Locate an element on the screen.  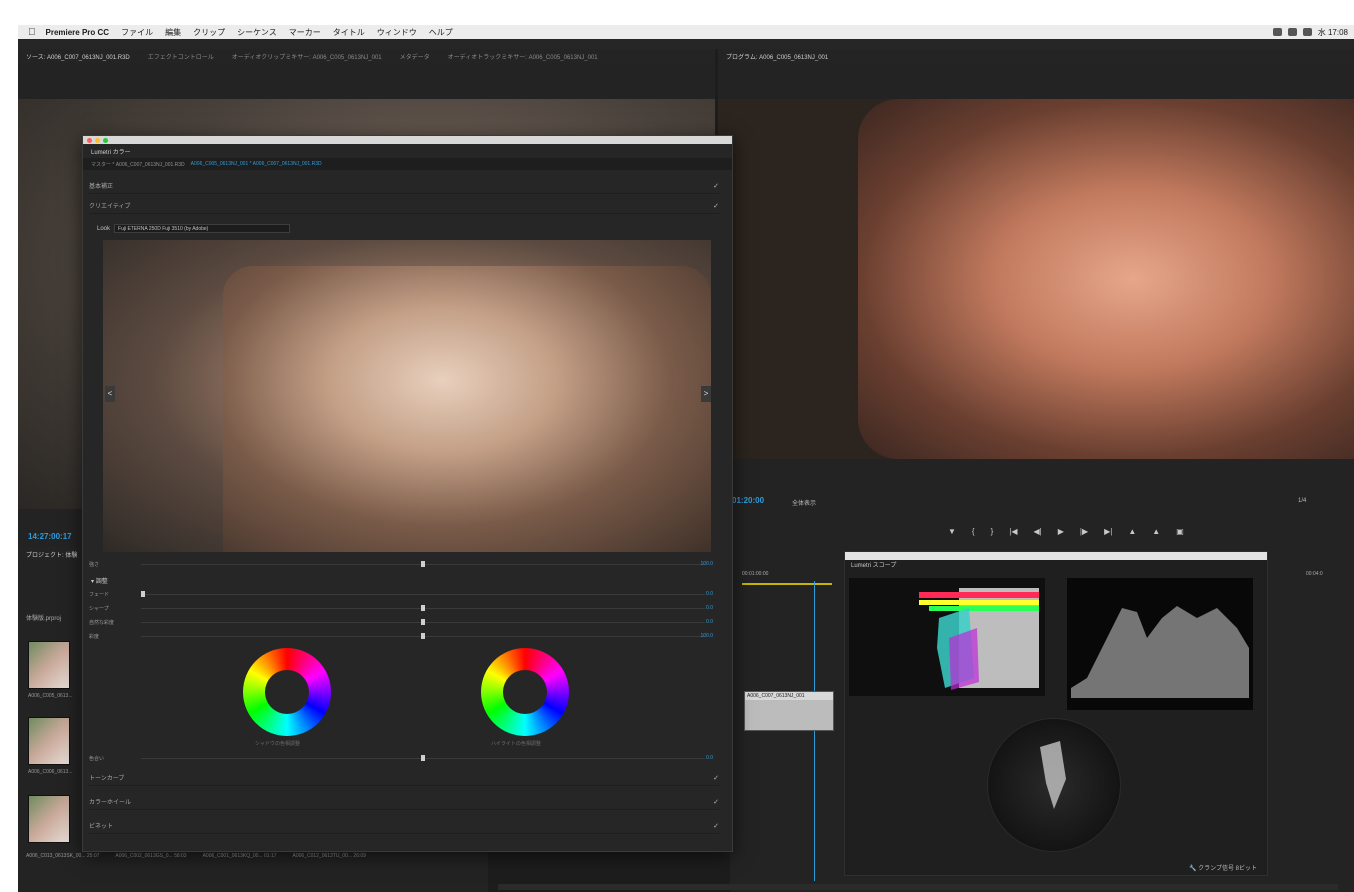
section-color-wheels: カラーホイール ✓ is located at coordinates (404, 802).